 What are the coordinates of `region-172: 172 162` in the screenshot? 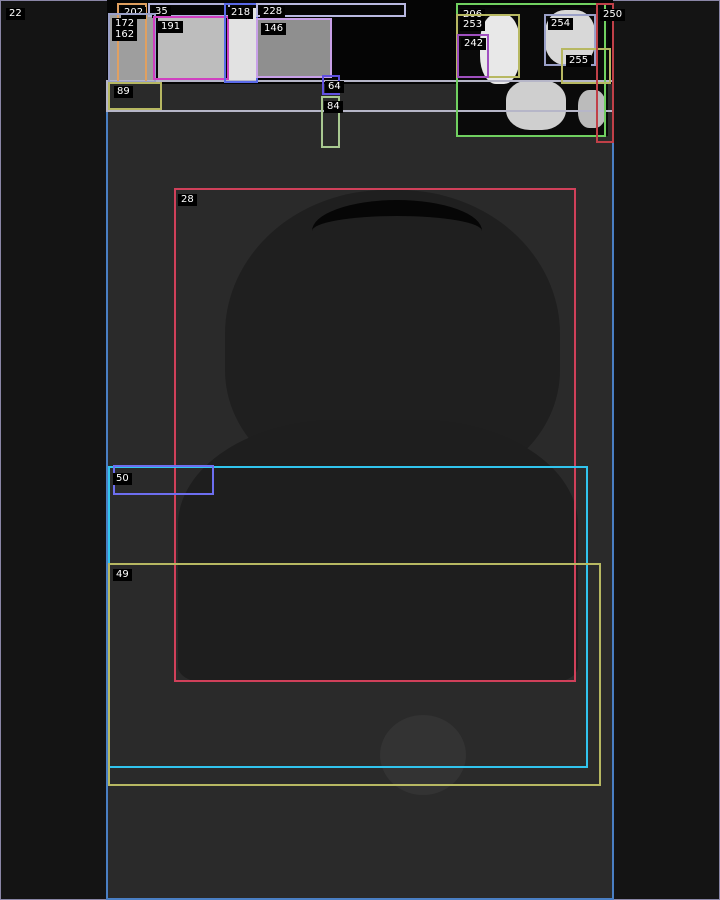 It's located at (132, 48).